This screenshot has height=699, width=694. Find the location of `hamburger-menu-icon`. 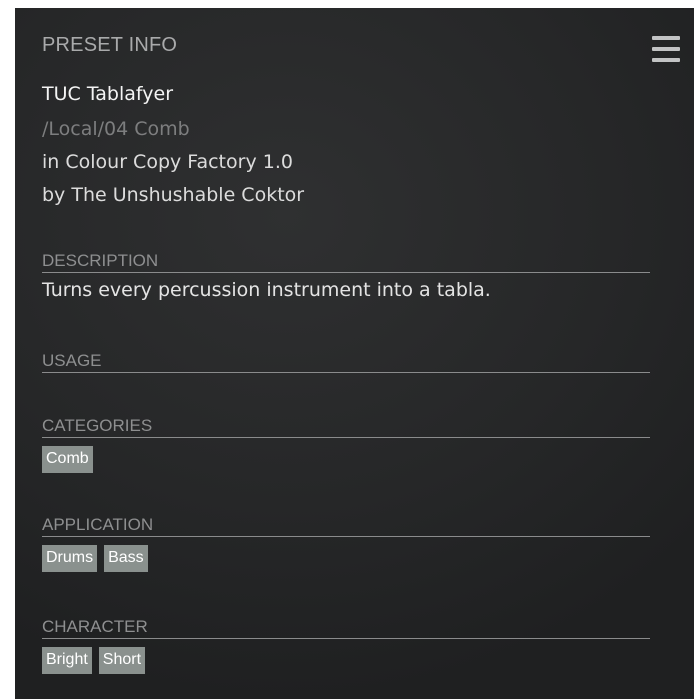

hamburger-menu-icon is located at coordinates (666, 49).